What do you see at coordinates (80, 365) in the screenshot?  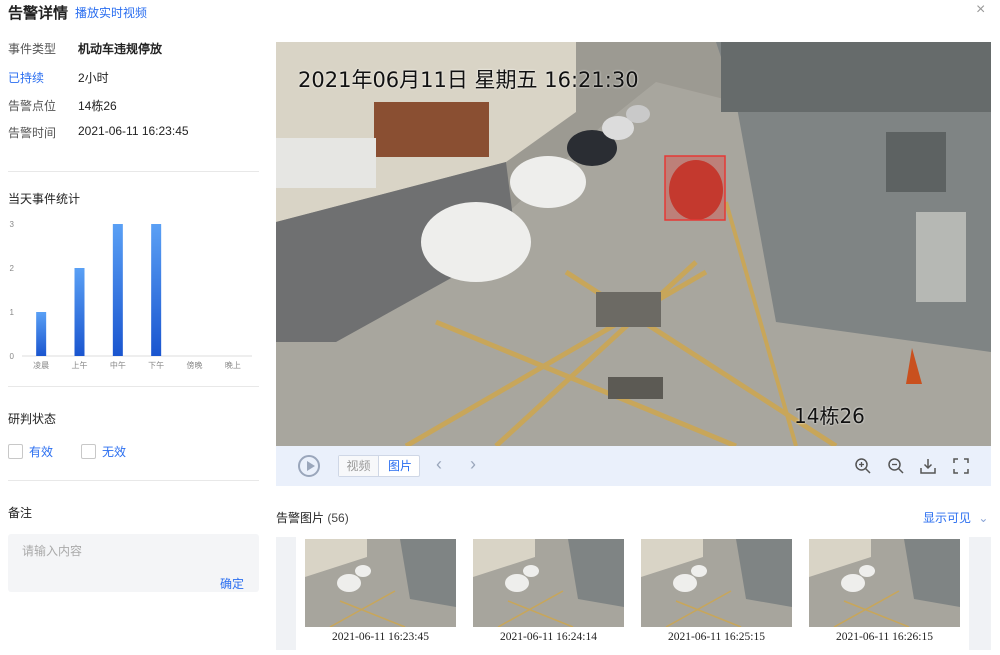 I see `x-tick-label: 上午` at bounding box center [80, 365].